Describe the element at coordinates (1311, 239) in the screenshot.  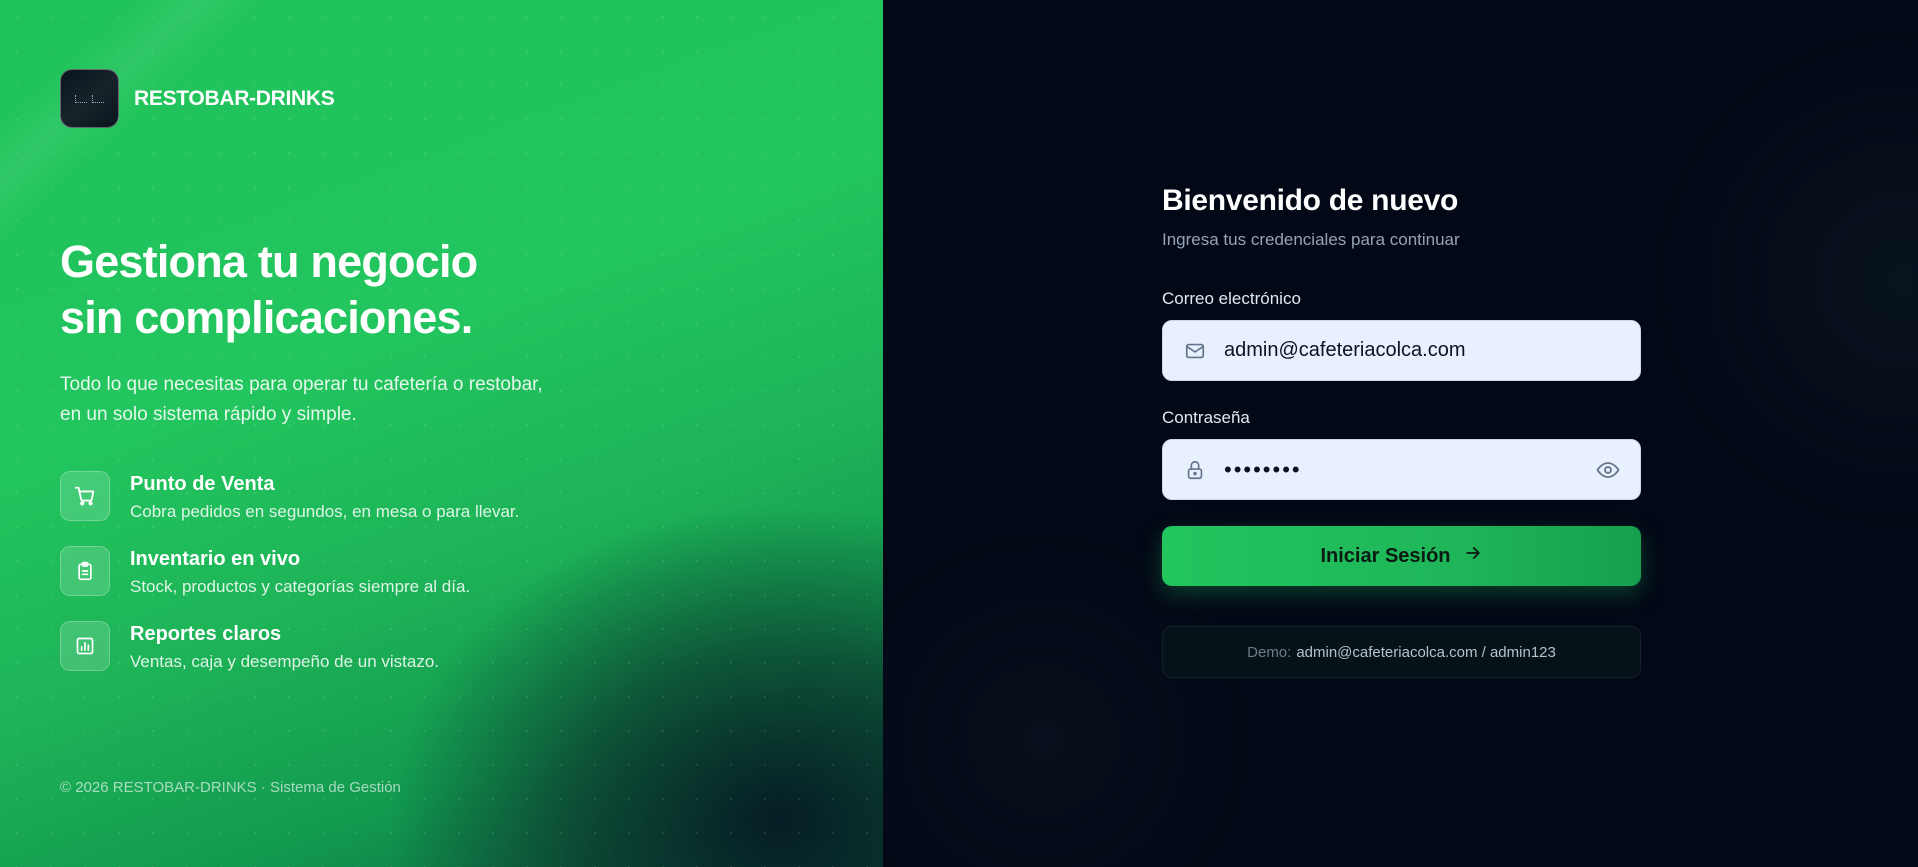
I see `login-subtitle: Ingresa tus credenciales para continuar` at that location.